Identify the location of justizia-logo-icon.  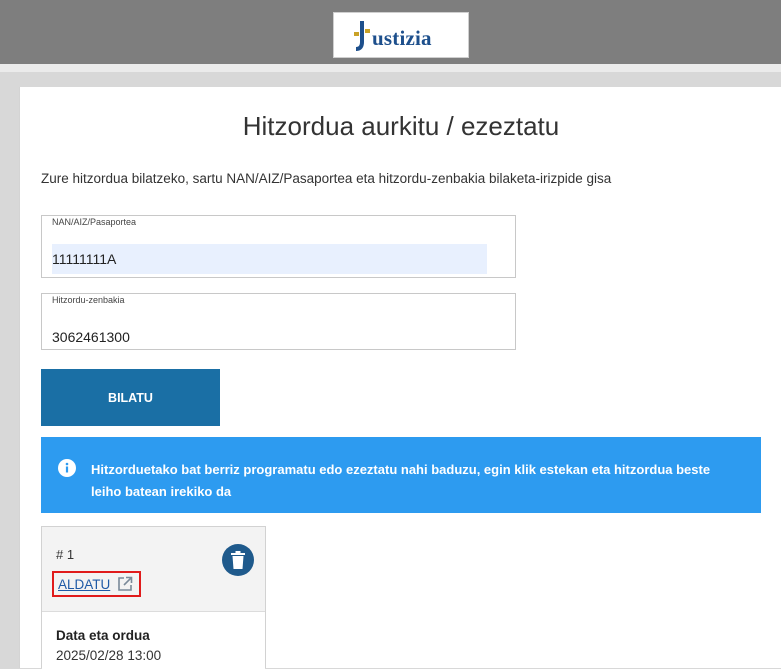
(362, 36).